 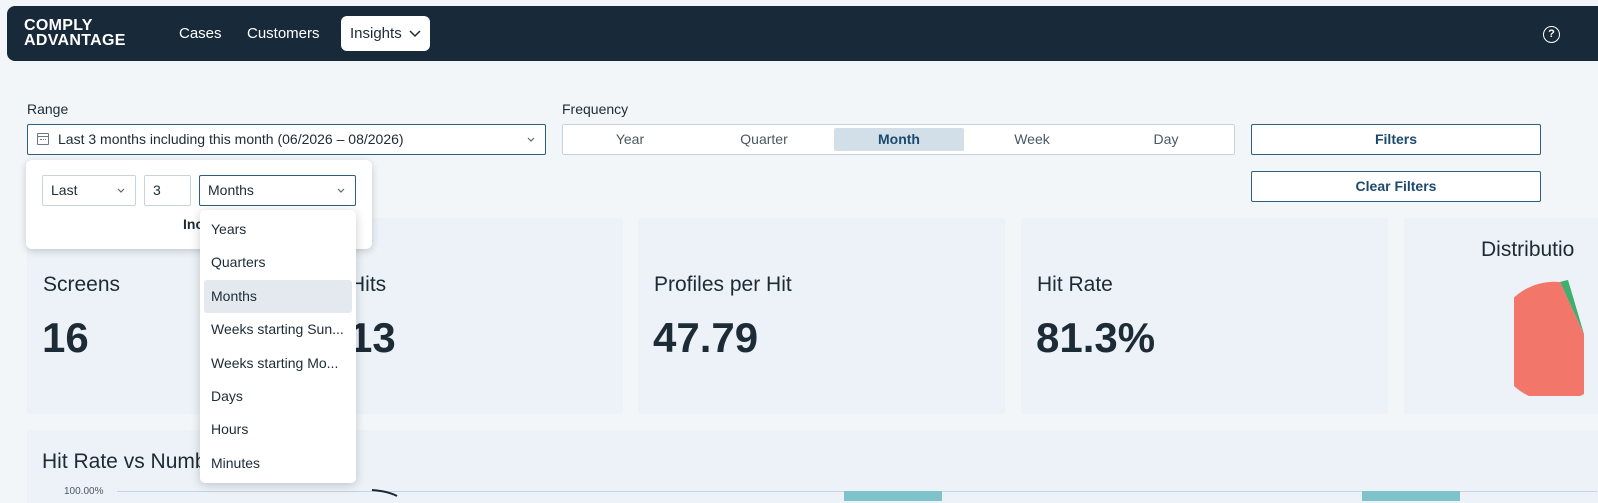 What do you see at coordinates (75, 40) in the screenshot?
I see `logo-line-2: ADVANTAGE` at bounding box center [75, 40].